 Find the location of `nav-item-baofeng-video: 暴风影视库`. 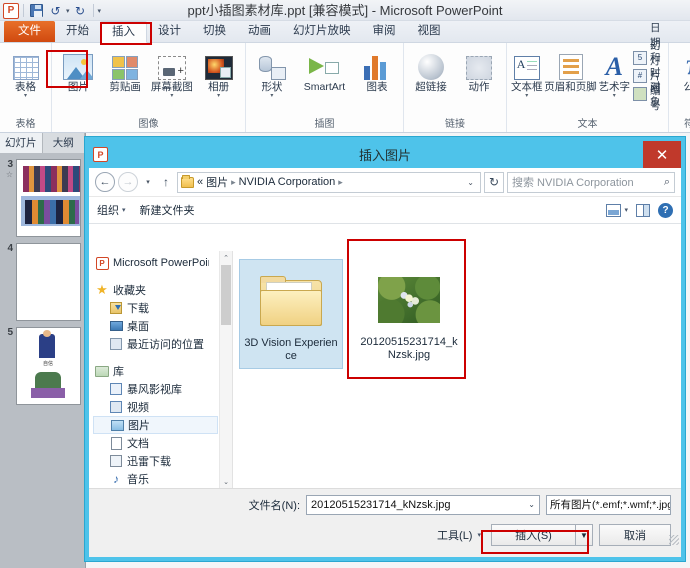

nav-item-baofeng-video: 暴风影视库 is located at coordinates (162, 389).